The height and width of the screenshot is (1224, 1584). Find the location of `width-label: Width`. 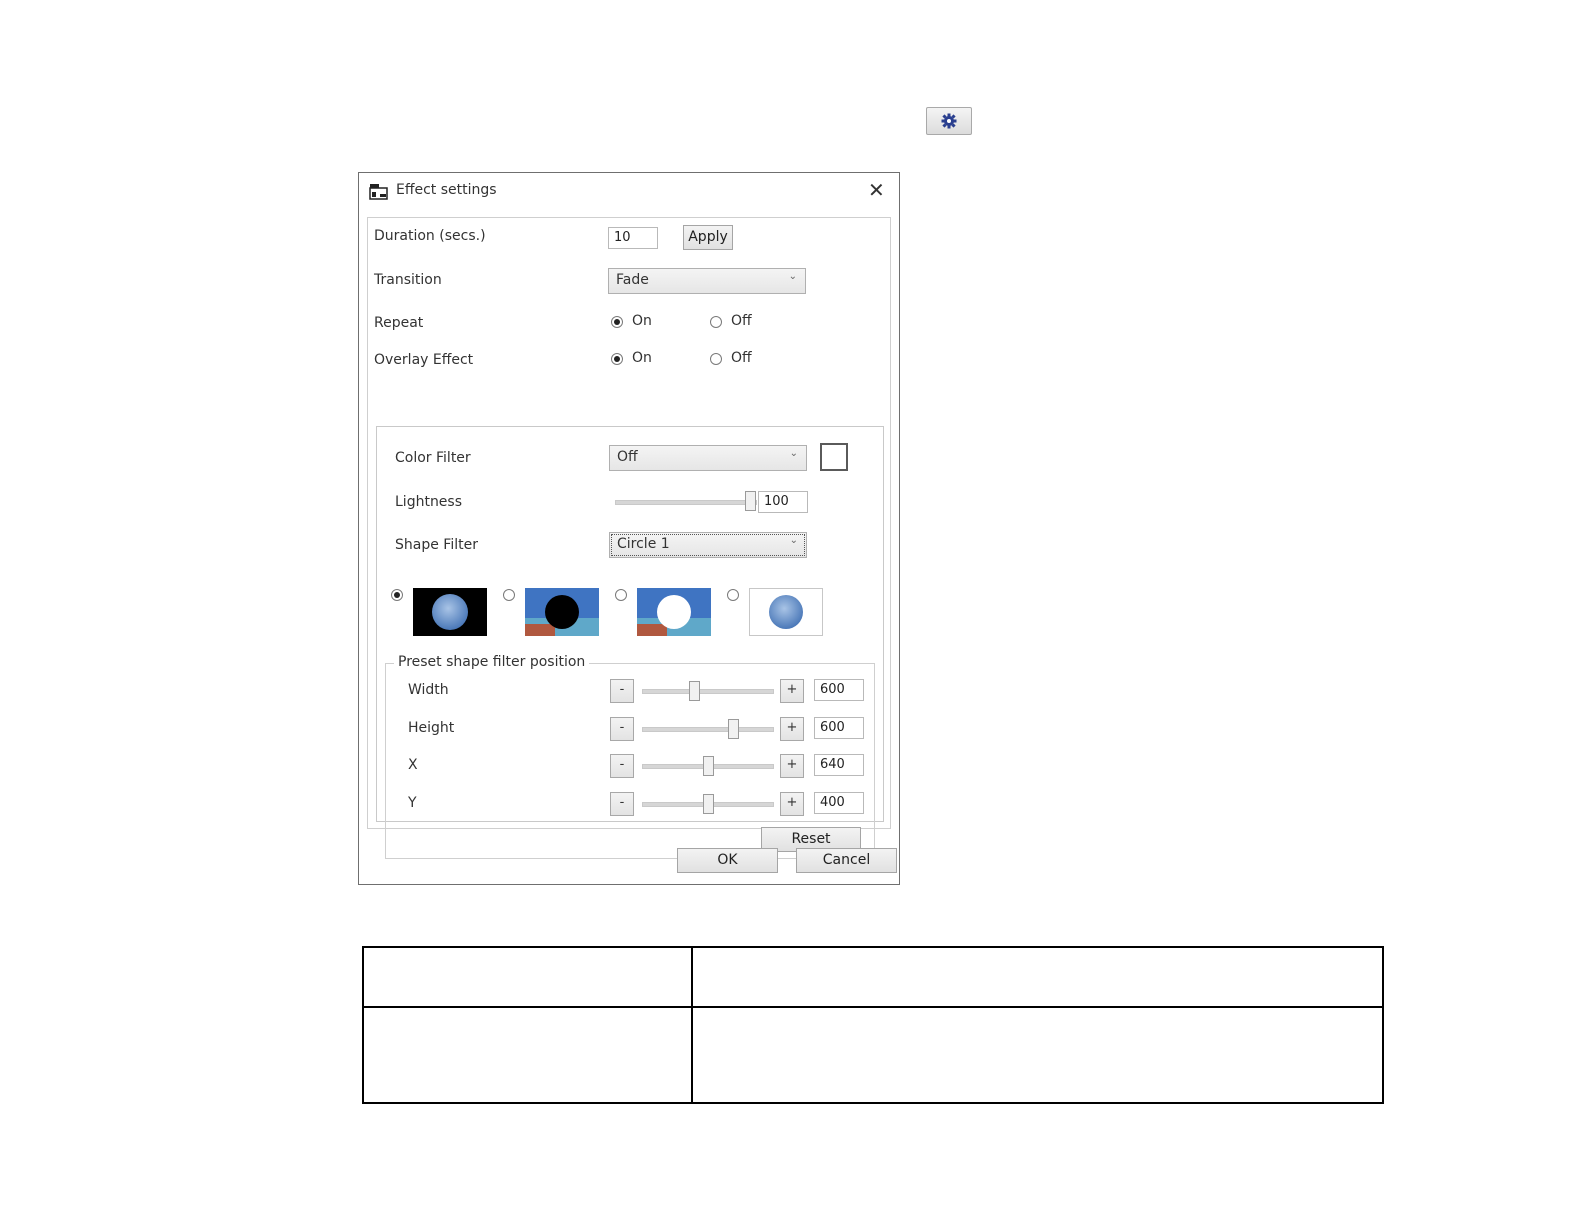

width-label: Width is located at coordinates (428, 690).